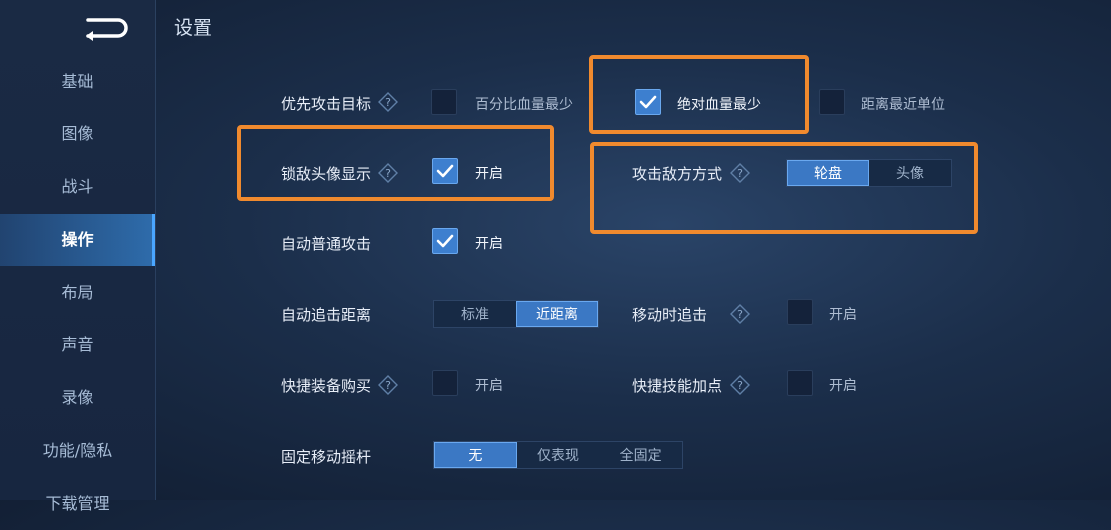 The height and width of the screenshot is (530, 1111). I want to click on quick-buy-label: 快捷装备购买, so click(326, 386).